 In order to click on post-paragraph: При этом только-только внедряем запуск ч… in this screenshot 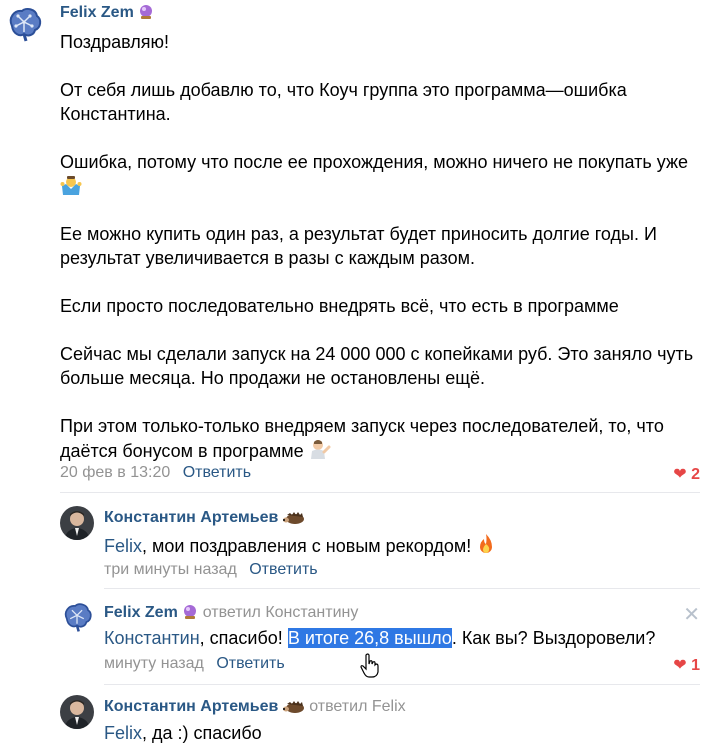, I will do `click(380, 440)`.